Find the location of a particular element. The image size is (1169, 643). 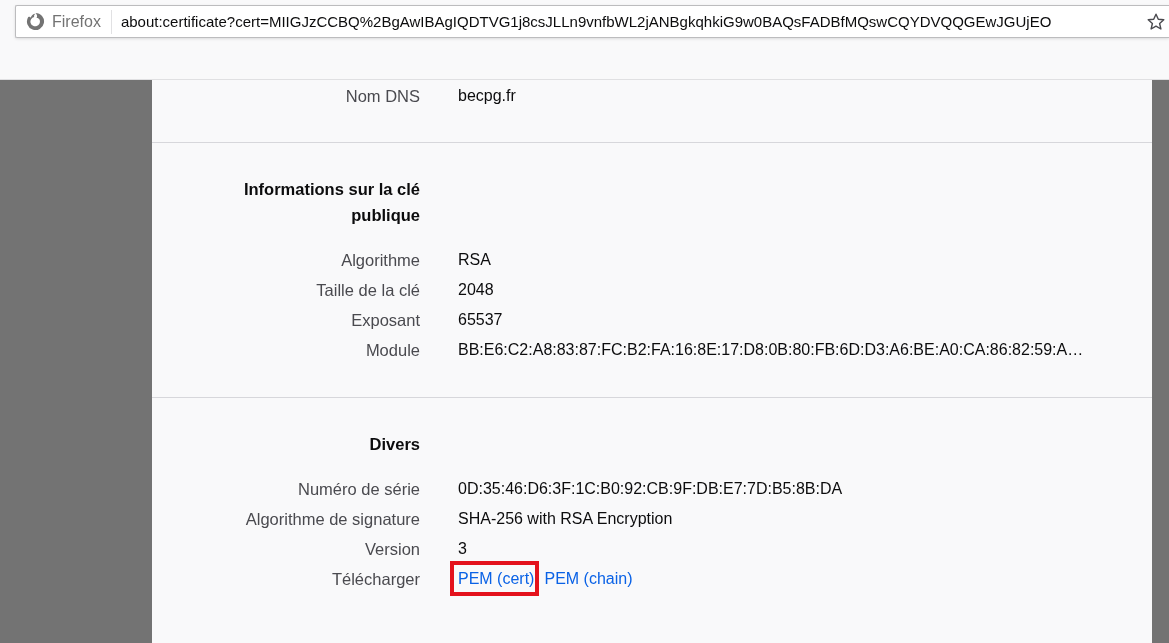

field-label: Algorithme de signature is located at coordinates (332, 519).